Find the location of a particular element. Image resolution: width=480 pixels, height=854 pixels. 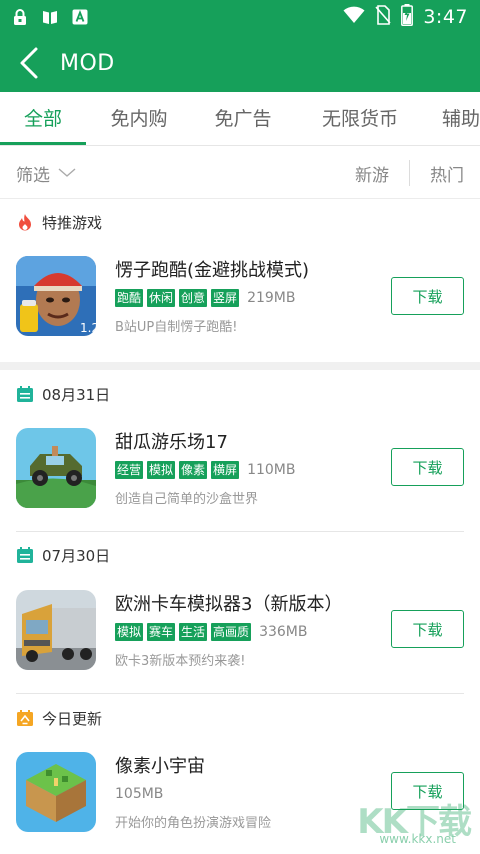

tag: 休闲 is located at coordinates (161, 298).